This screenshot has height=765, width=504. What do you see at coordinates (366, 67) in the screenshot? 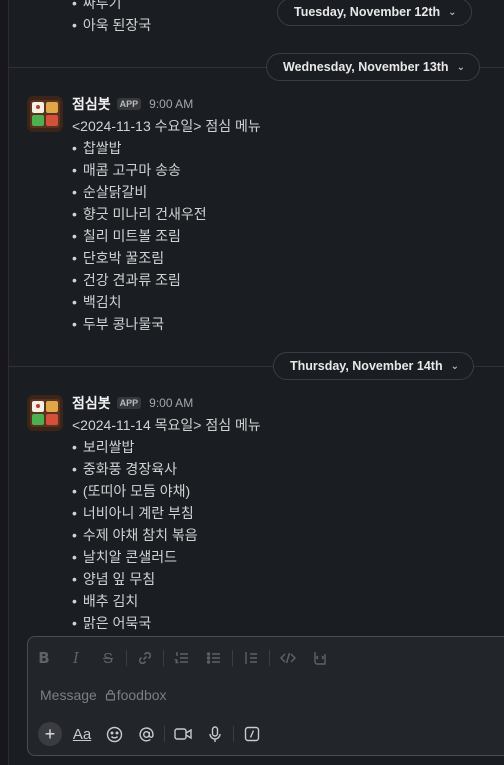
I see `day-label: Wednesday, November 13th` at bounding box center [366, 67].